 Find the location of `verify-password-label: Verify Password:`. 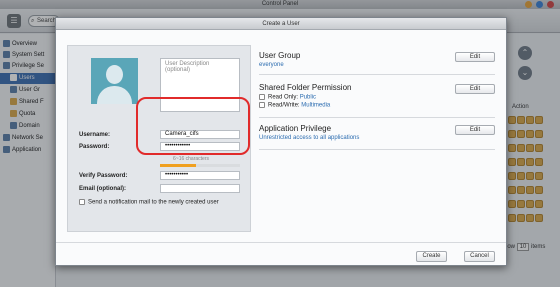

verify-password-label: Verify Password: is located at coordinates (103, 176).